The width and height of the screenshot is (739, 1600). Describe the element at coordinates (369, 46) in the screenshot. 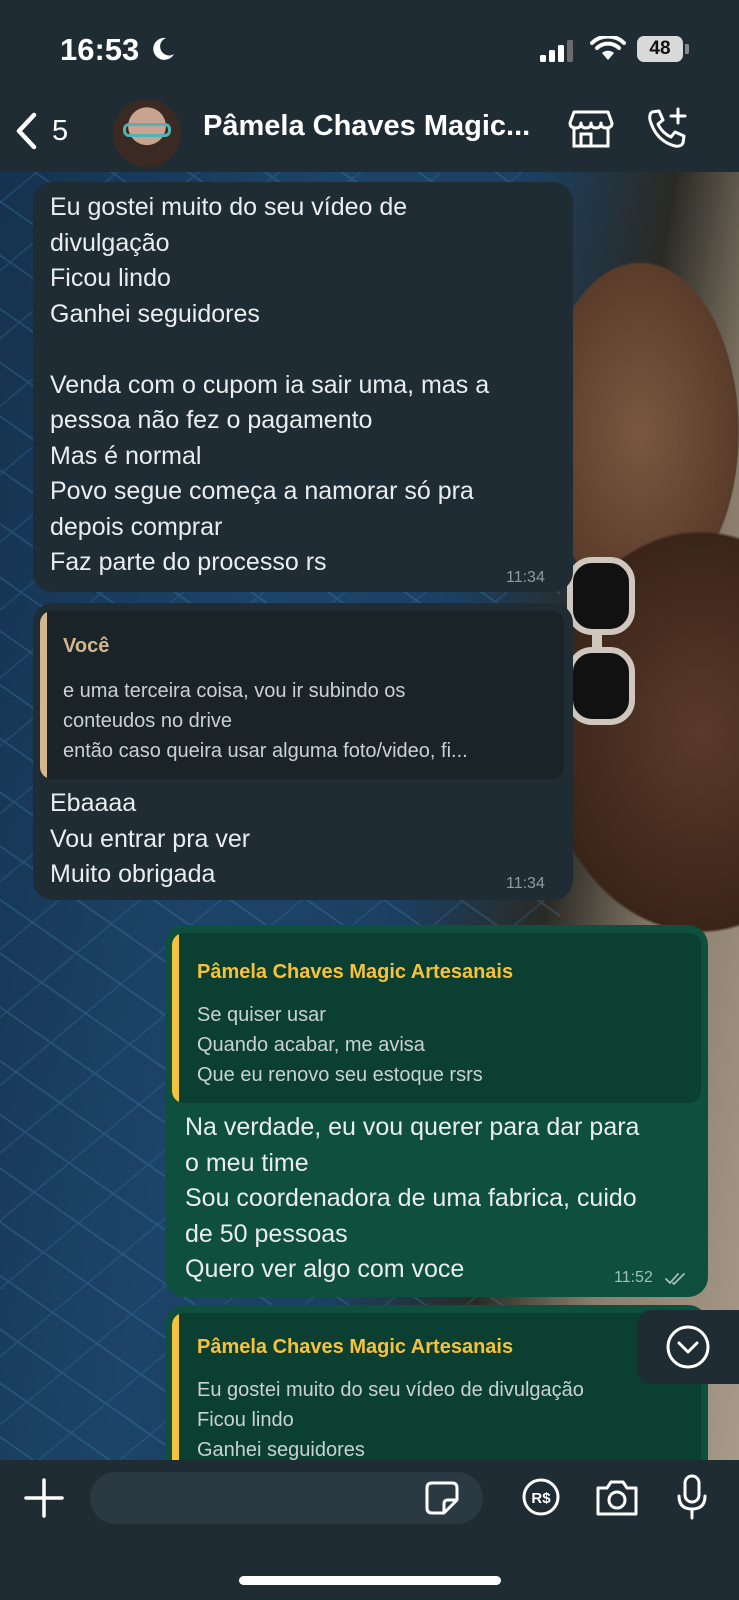

I see `status-bar: 16:53 48` at that location.